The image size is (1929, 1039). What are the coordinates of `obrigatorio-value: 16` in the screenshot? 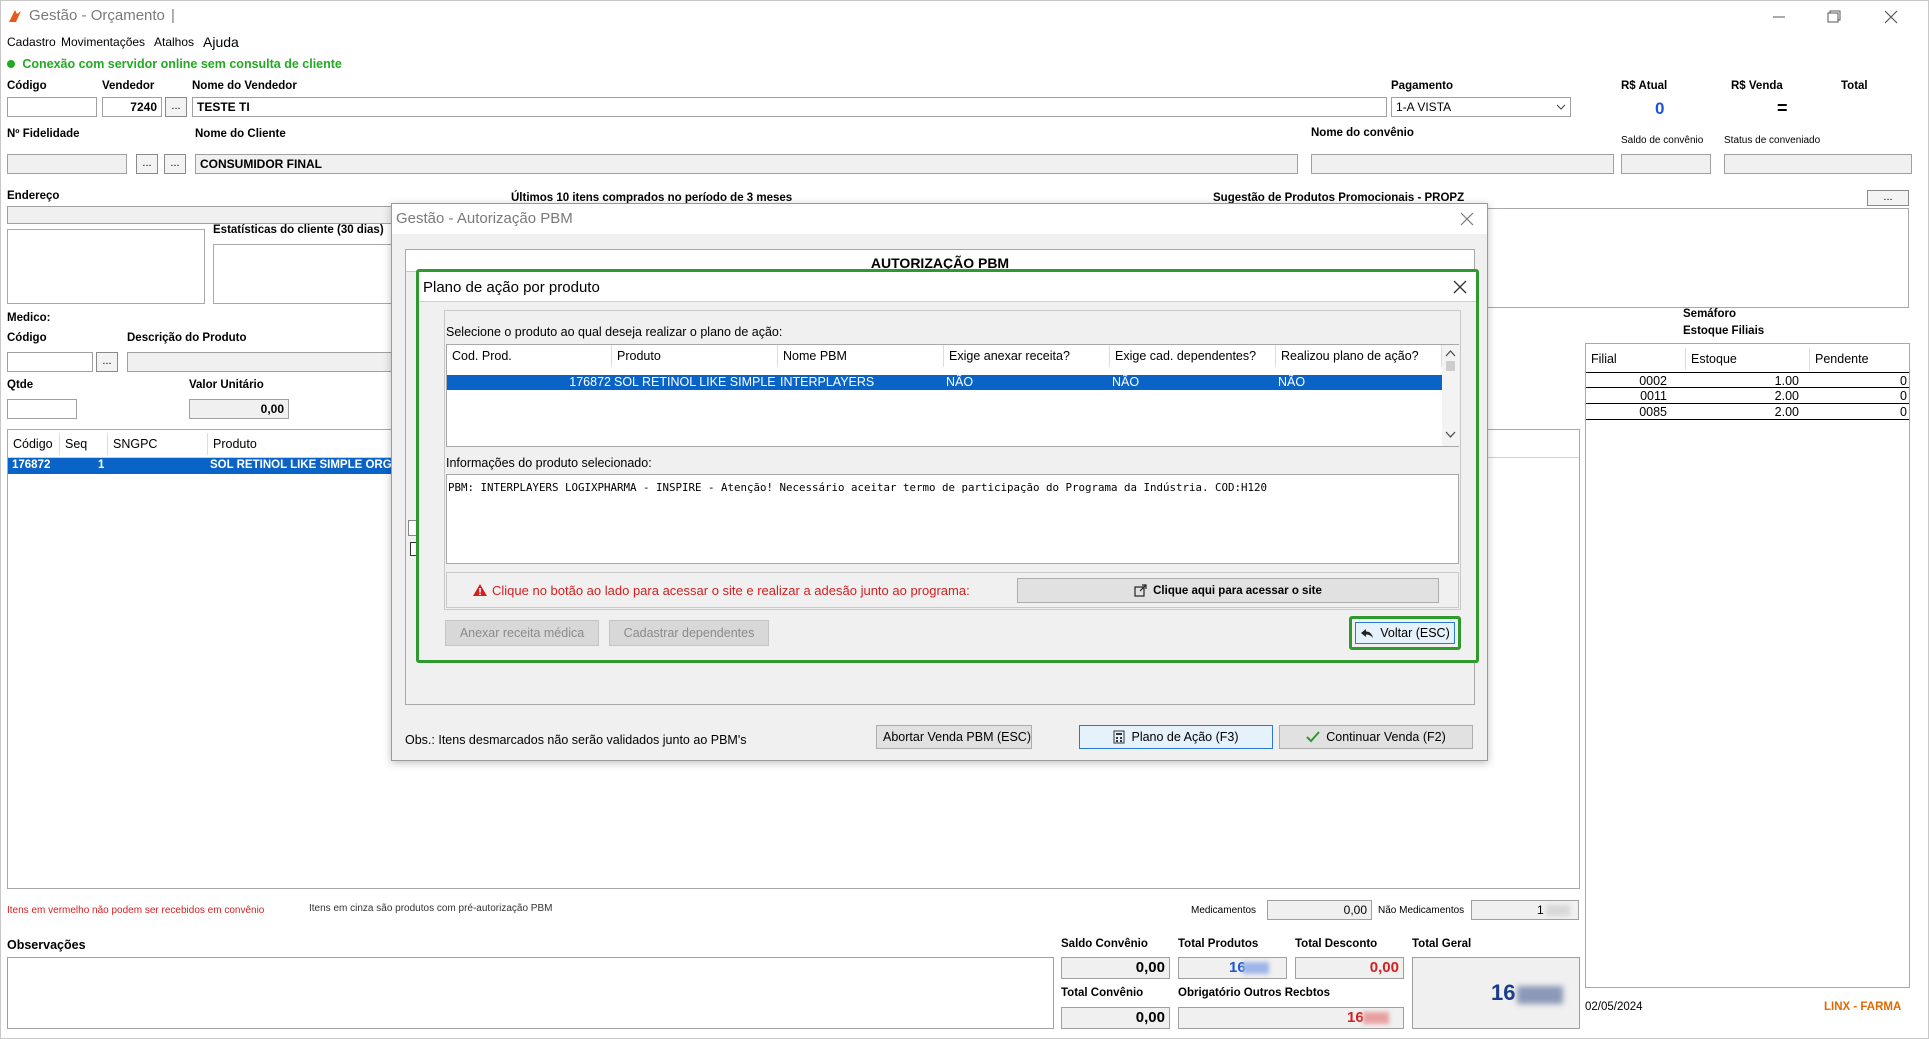 It's located at (1355, 1017).